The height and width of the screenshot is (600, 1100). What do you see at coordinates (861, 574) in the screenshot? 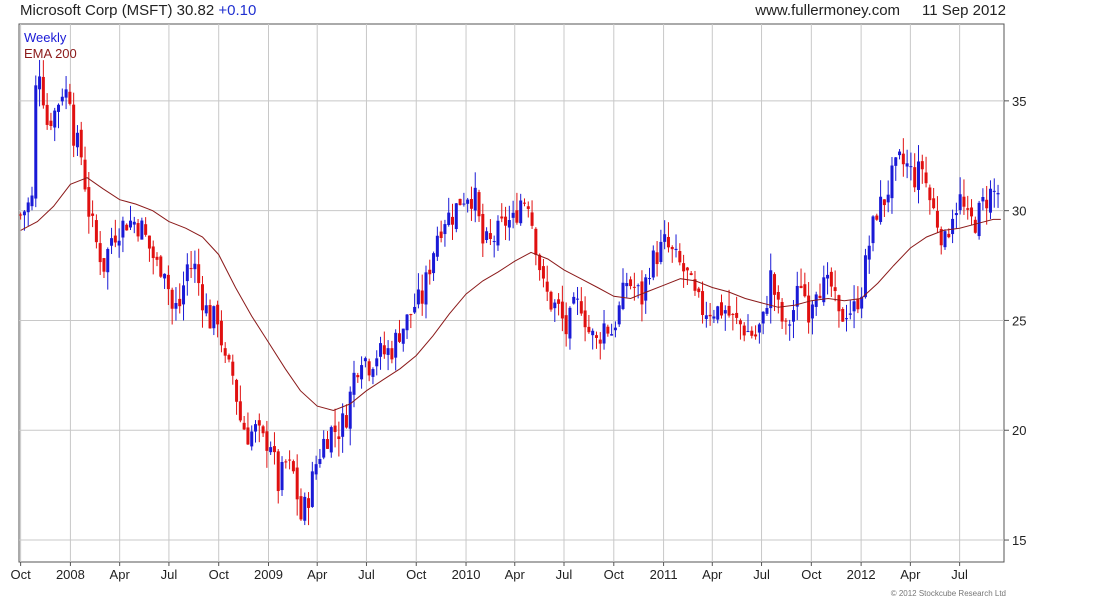
I see `x-tick-label: 2012` at bounding box center [861, 574].